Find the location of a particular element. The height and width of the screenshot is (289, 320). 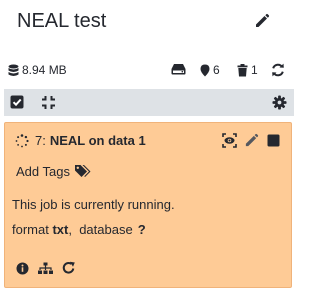

database-value: ? is located at coordinates (142, 229).